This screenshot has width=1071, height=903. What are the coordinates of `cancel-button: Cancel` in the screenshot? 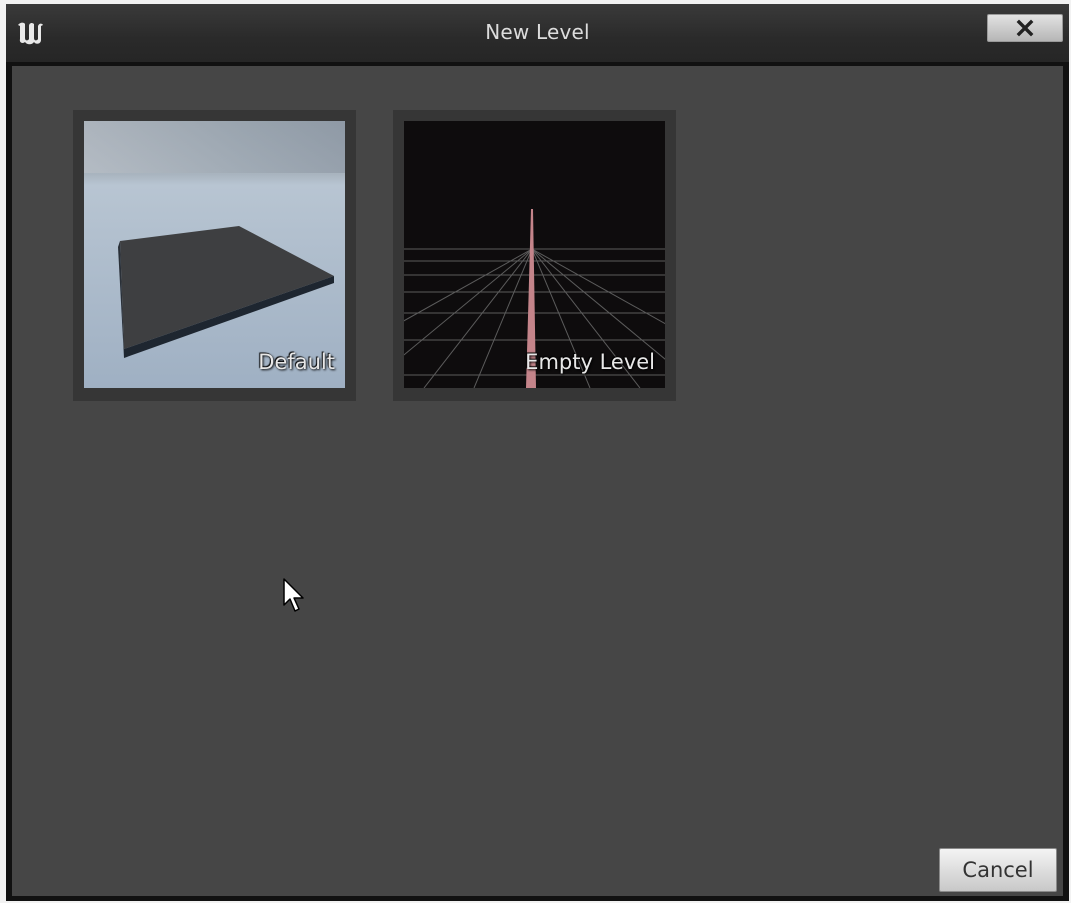 It's located at (998, 870).